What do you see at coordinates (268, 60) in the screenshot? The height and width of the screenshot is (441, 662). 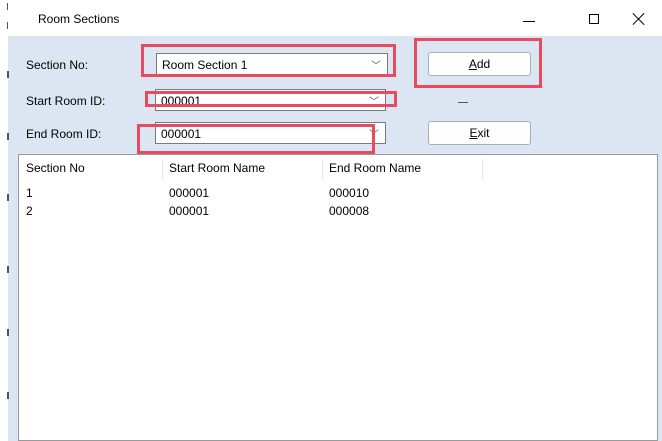 I see `highlight-section-no` at bounding box center [268, 60].